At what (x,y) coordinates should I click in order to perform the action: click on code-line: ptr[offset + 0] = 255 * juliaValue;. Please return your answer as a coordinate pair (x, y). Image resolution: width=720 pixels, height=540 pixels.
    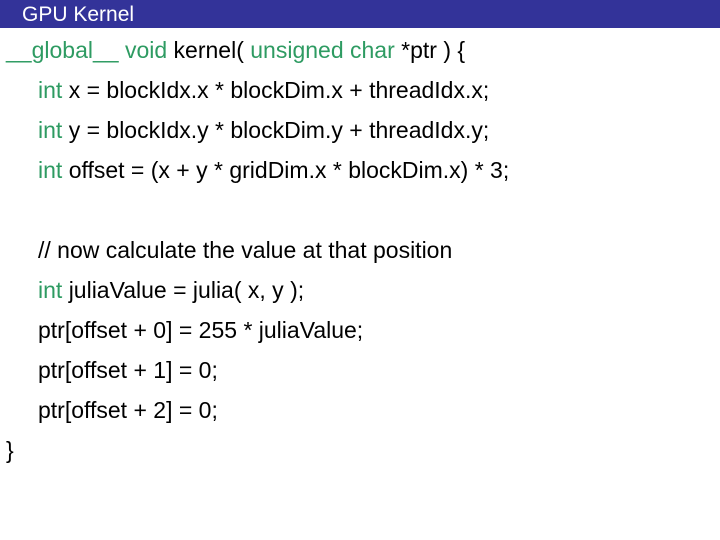
    Looking at the image, I should click on (360, 330).